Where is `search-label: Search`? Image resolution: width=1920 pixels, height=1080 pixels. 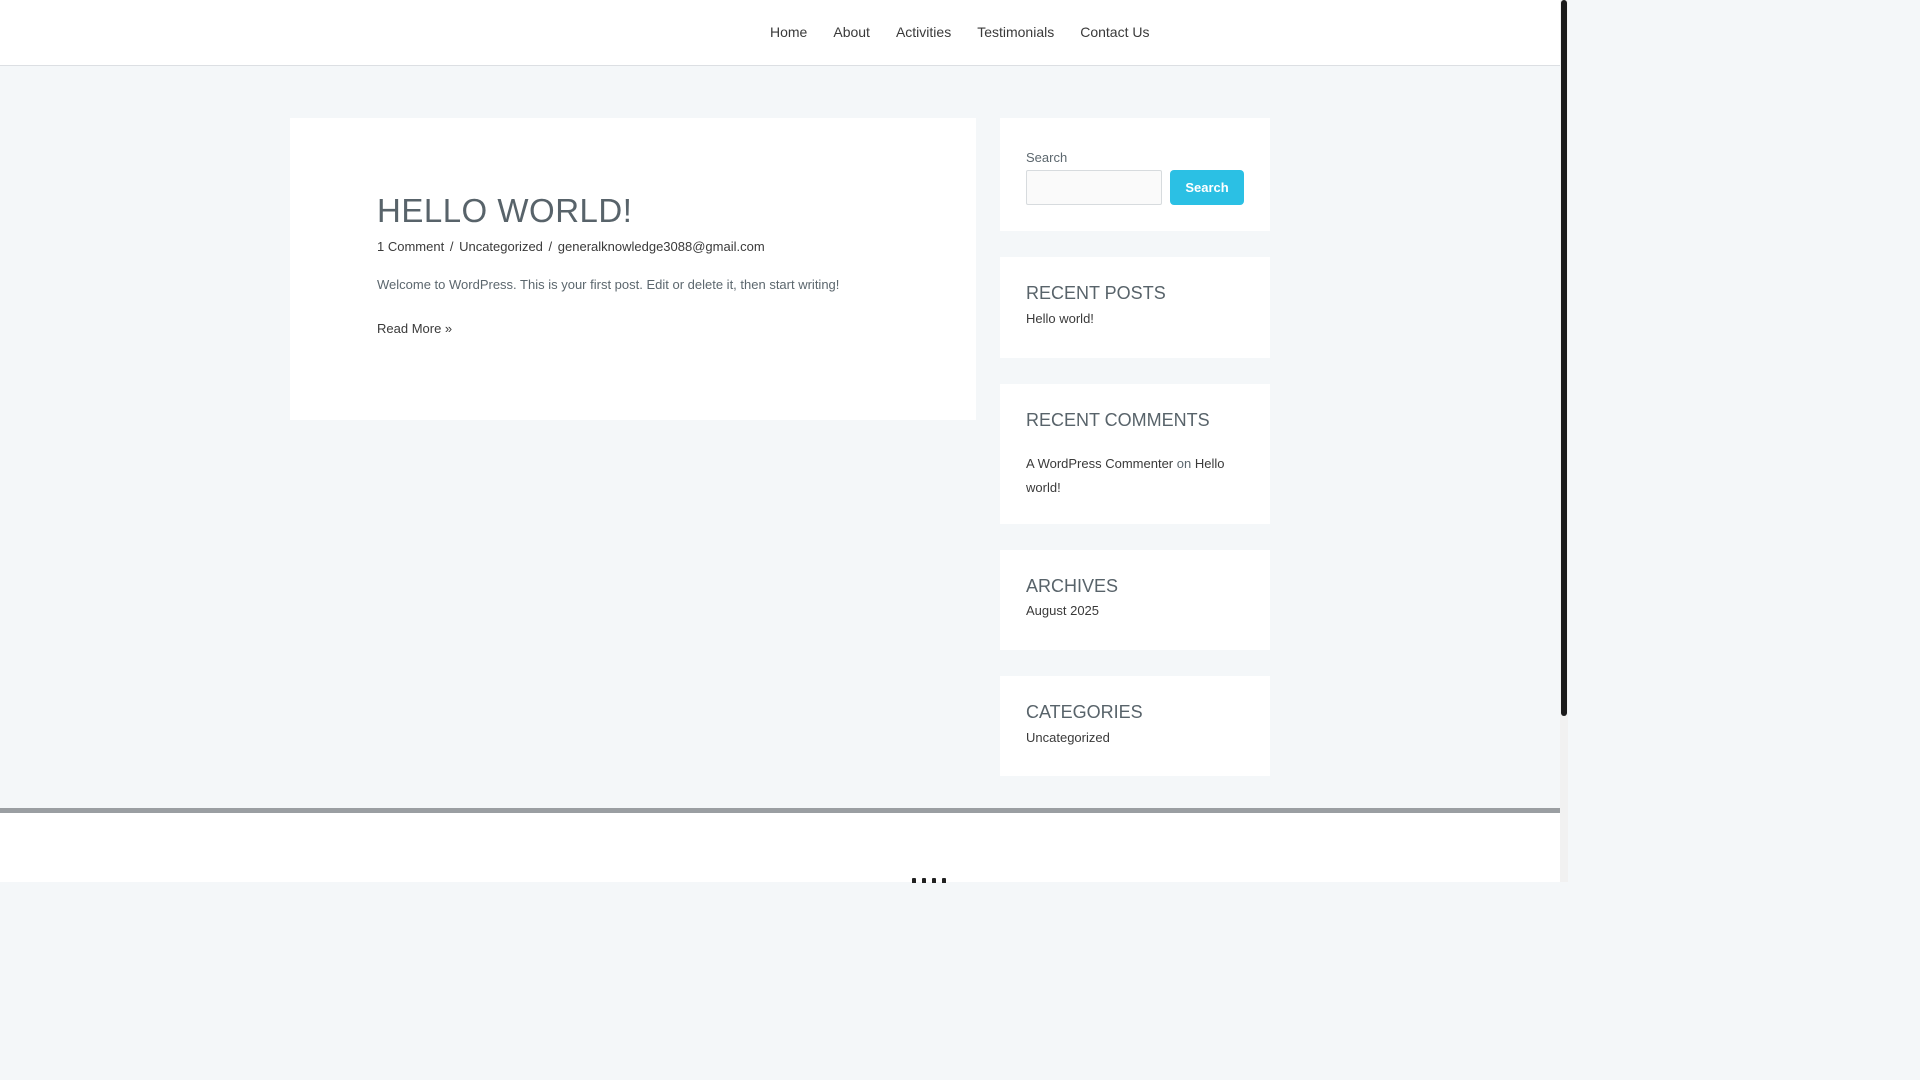
search-label: Search is located at coordinates (1047, 157).